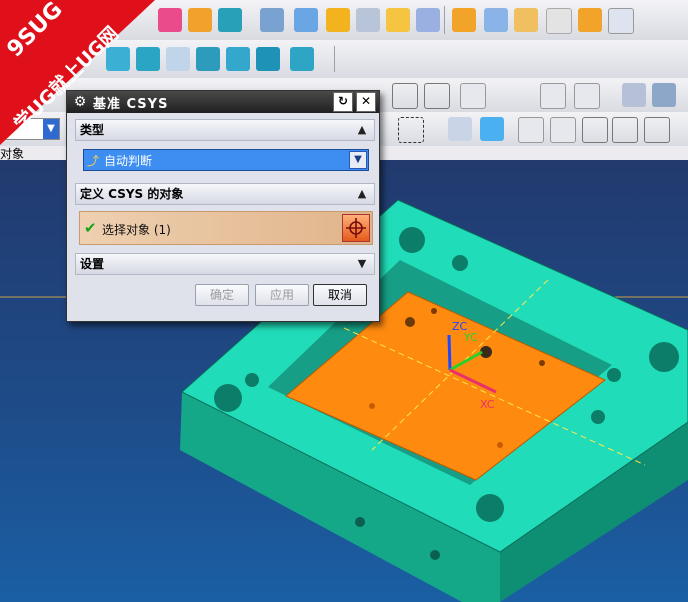 This screenshot has width=688, height=602. Describe the element at coordinates (437, 96) in the screenshot. I see `arc-icon` at that location.